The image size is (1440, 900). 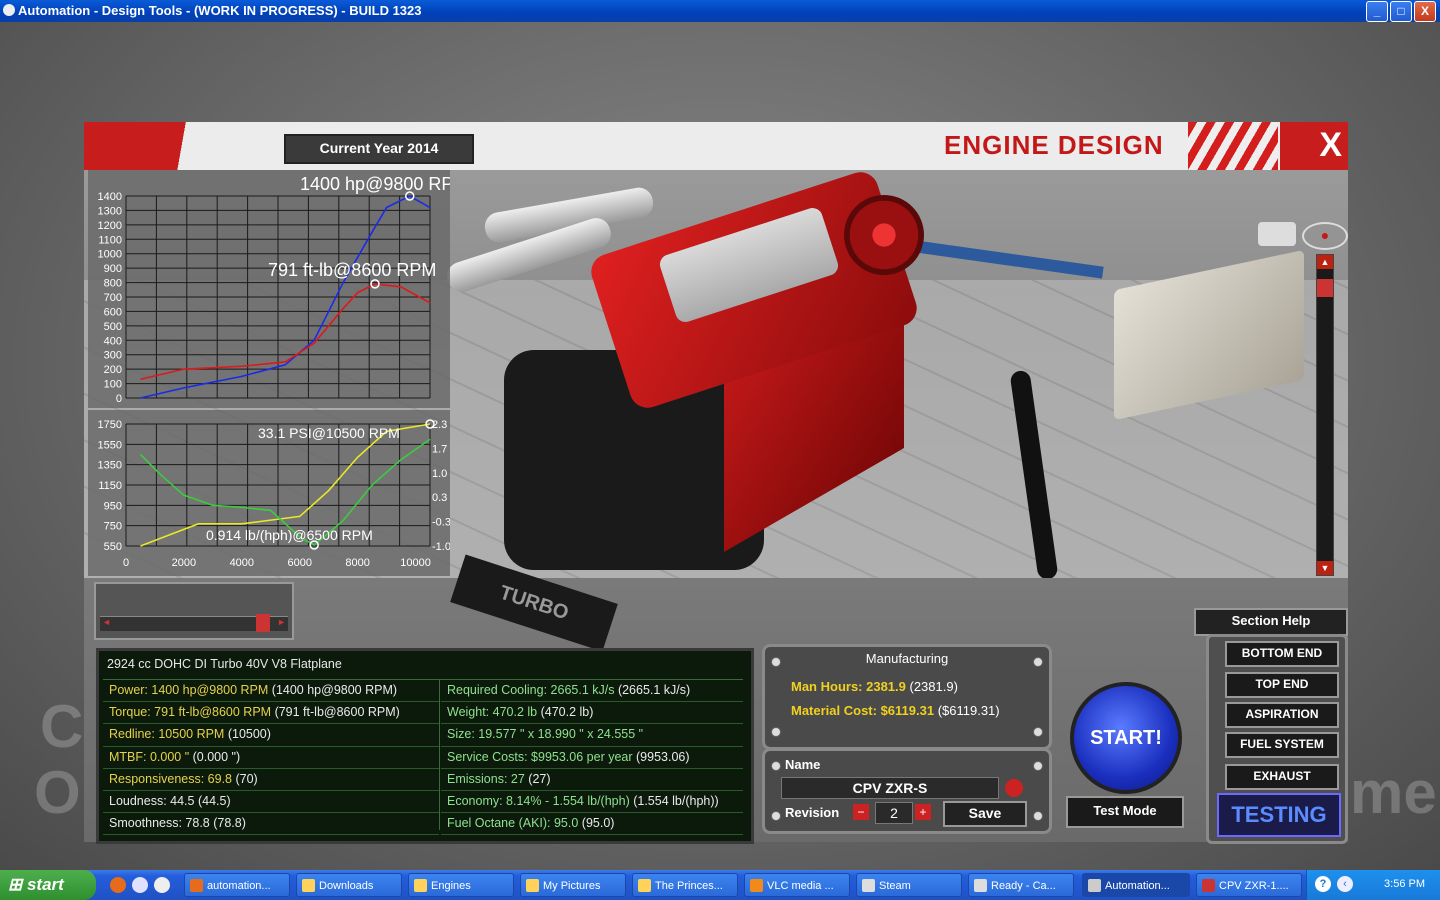 What do you see at coordinates (1125, 812) in the screenshot?
I see `test-mode-button: Test Mode` at bounding box center [1125, 812].